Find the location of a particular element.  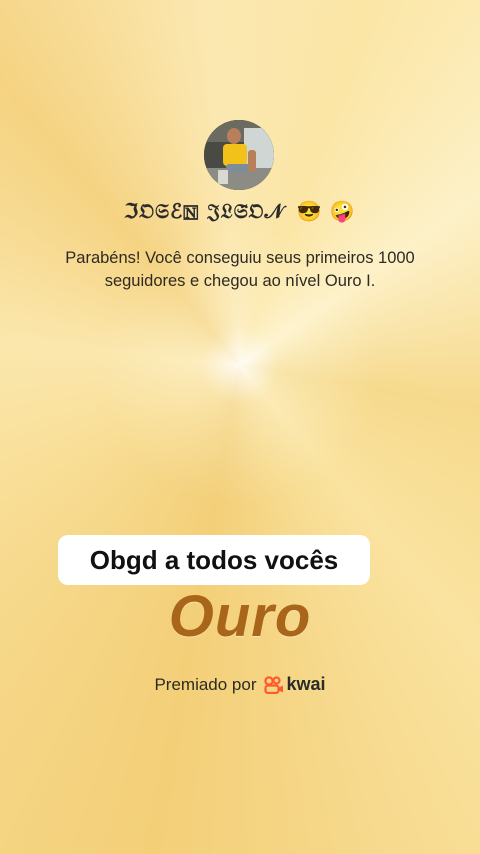

level-name: Ouro is located at coordinates (240, 616).